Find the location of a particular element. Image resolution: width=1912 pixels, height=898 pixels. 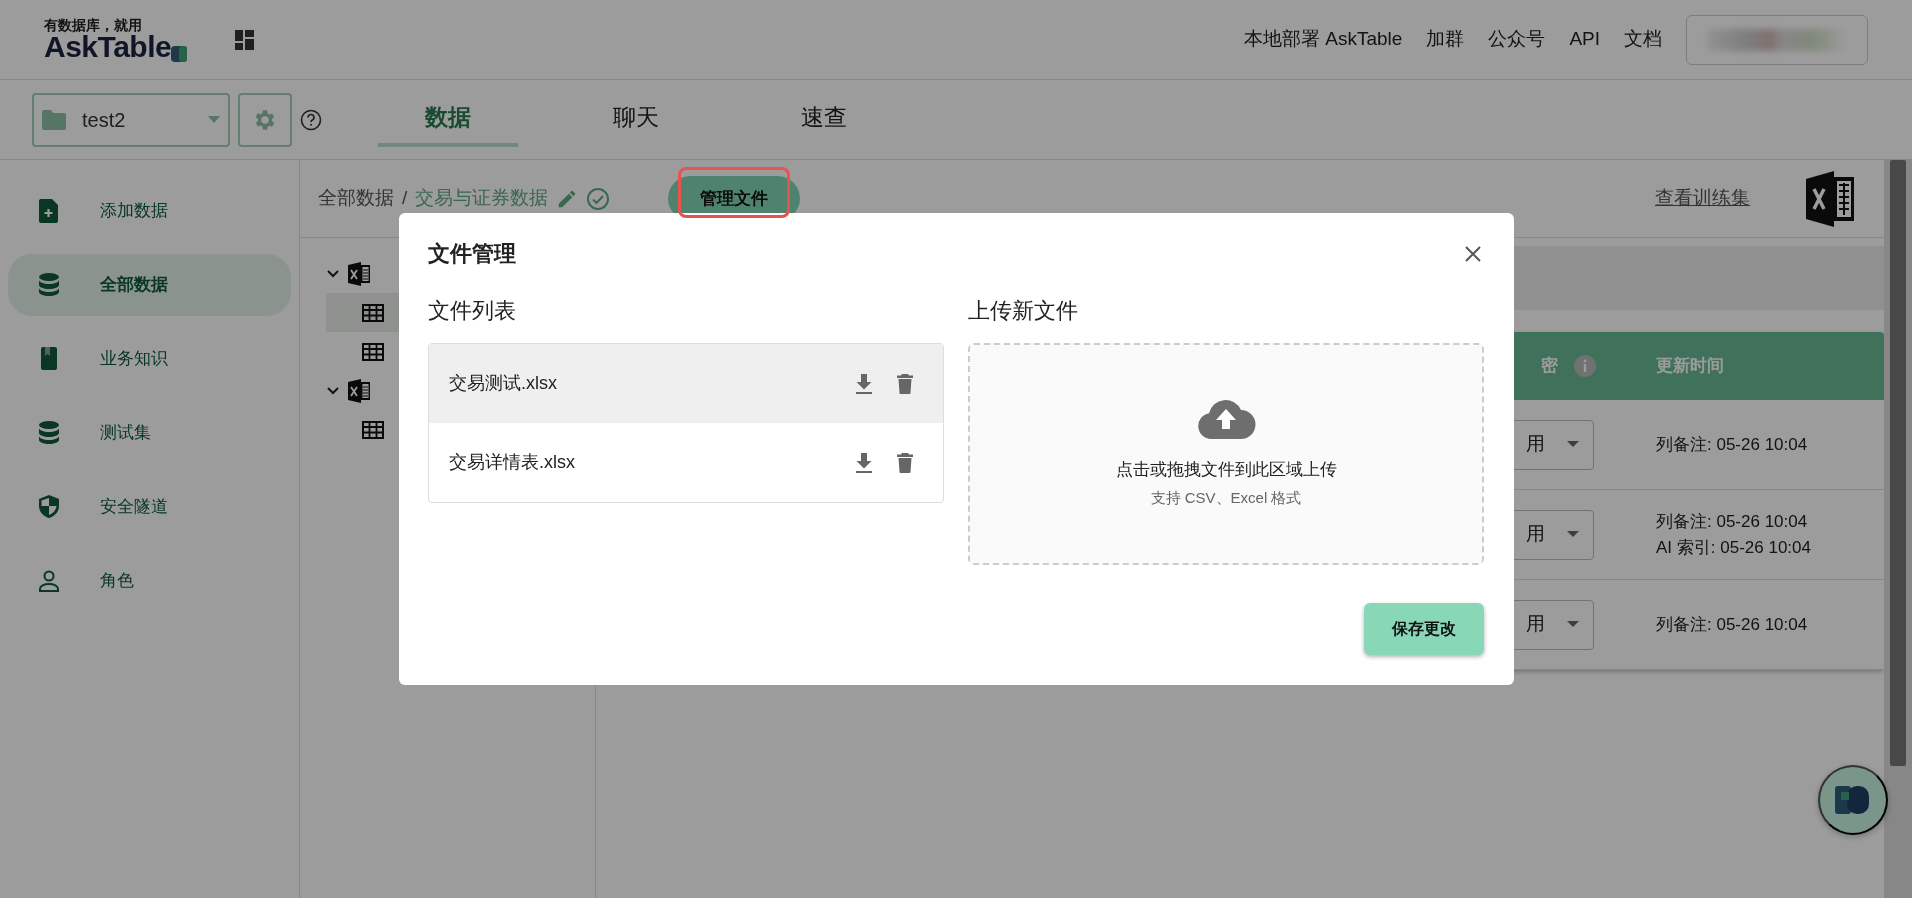

column-header: 更新时间 is located at coordinates (1690, 366).